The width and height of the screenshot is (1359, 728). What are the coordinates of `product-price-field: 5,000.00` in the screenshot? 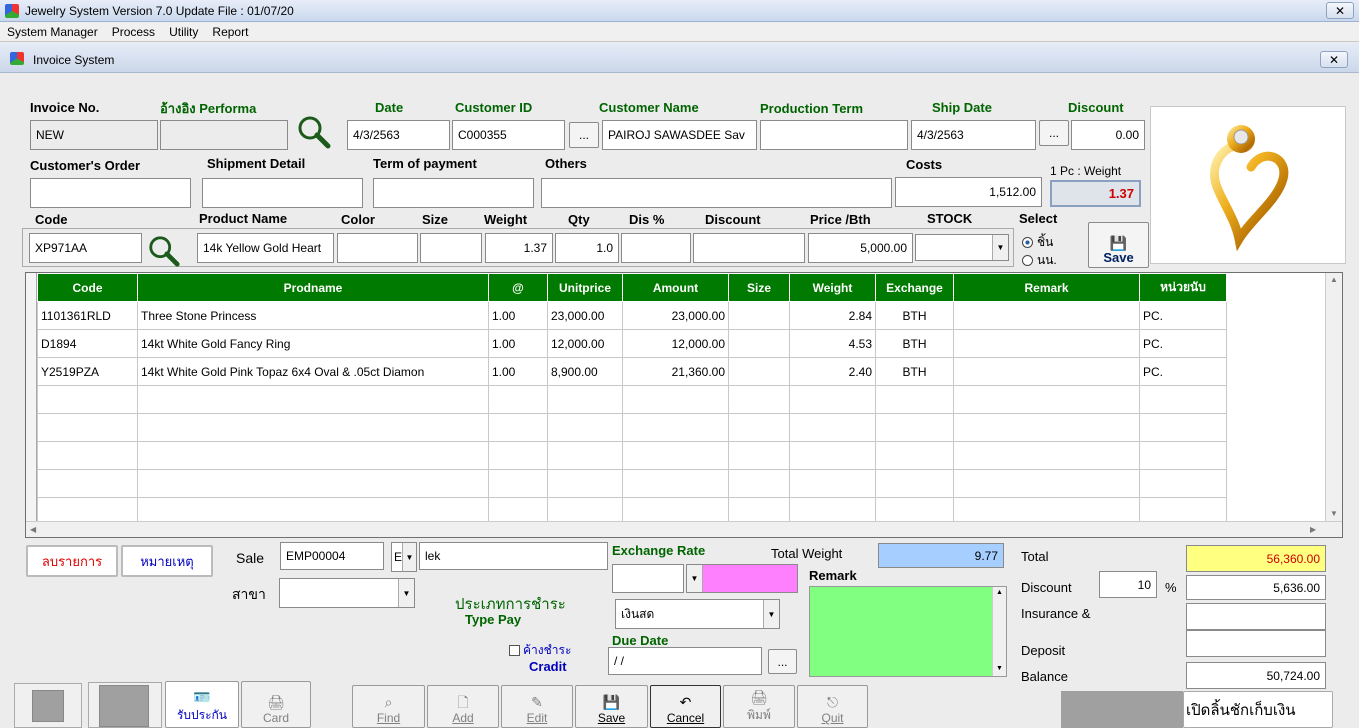 It's located at (860, 248).